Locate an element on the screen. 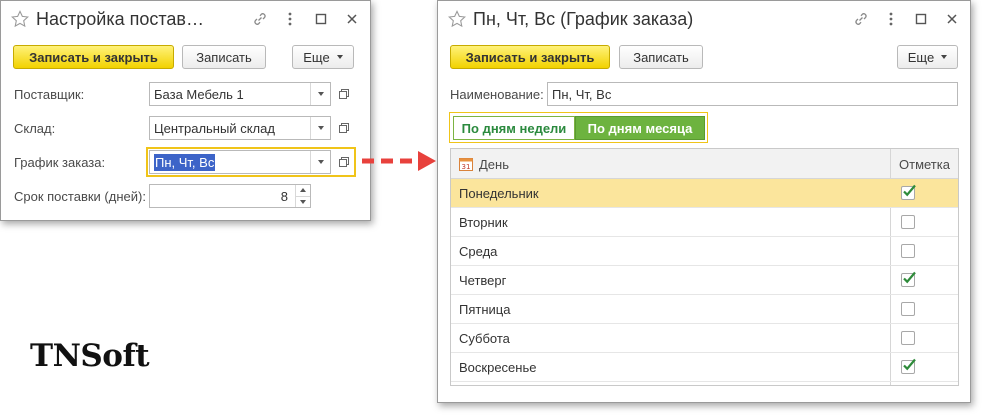 The height and width of the screenshot is (419, 992). day-name: Вторник is located at coordinates (483, 222).